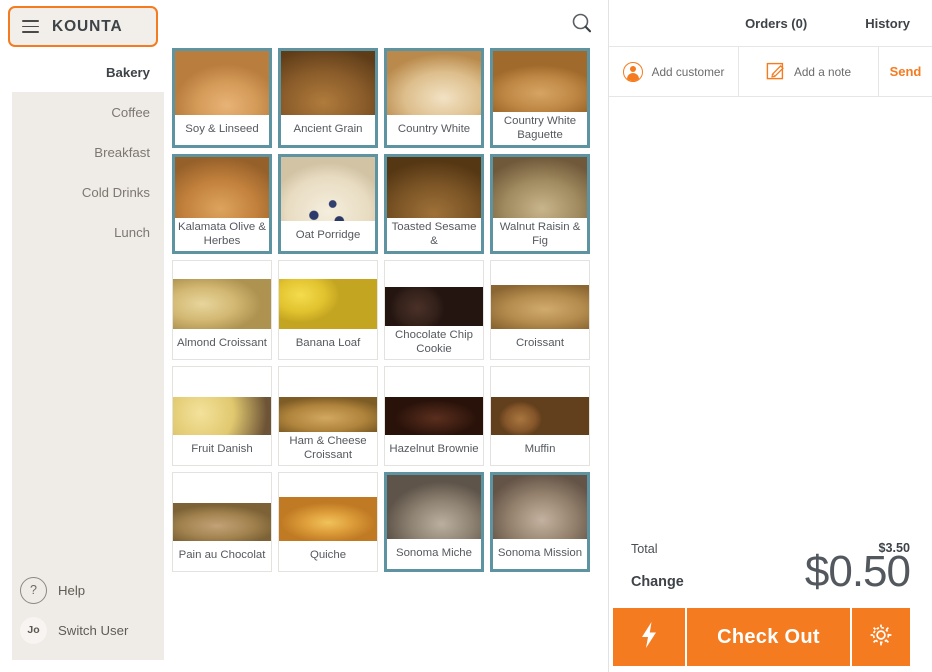 The image size is (932, 672). I want to click on product-name: Oat Porridge, so click(328, 236).